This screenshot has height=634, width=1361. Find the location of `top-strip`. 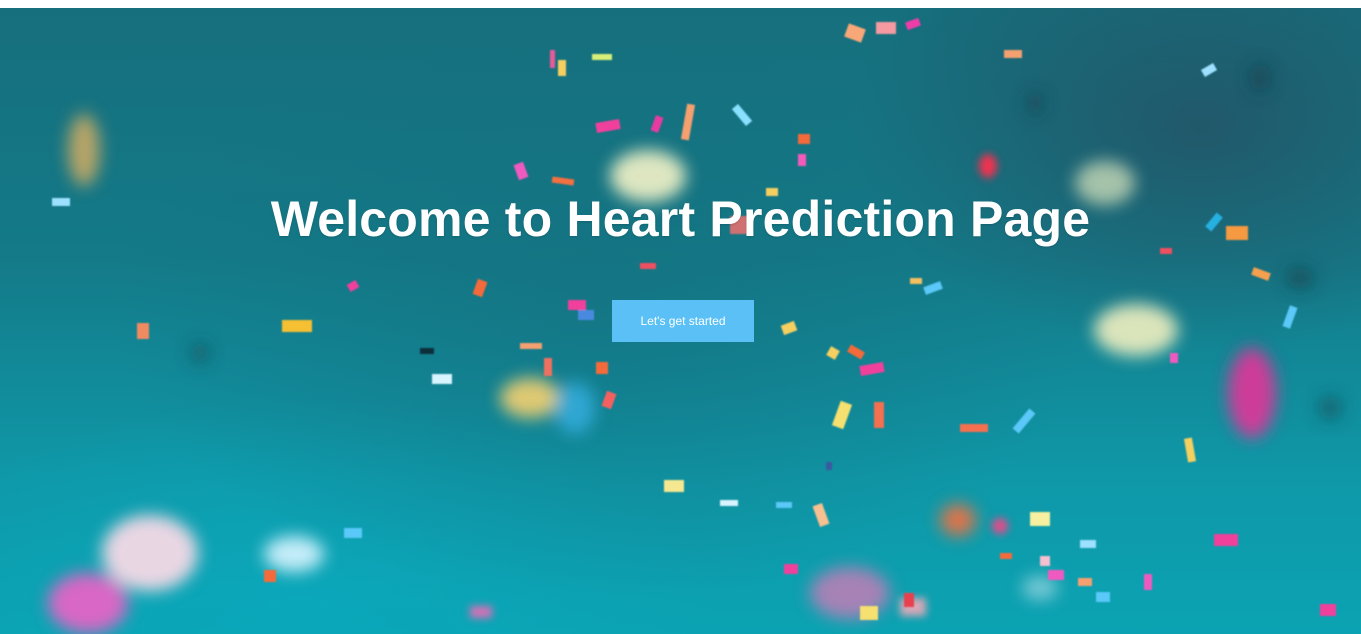

top-strip is located at coordinates (680, 4).